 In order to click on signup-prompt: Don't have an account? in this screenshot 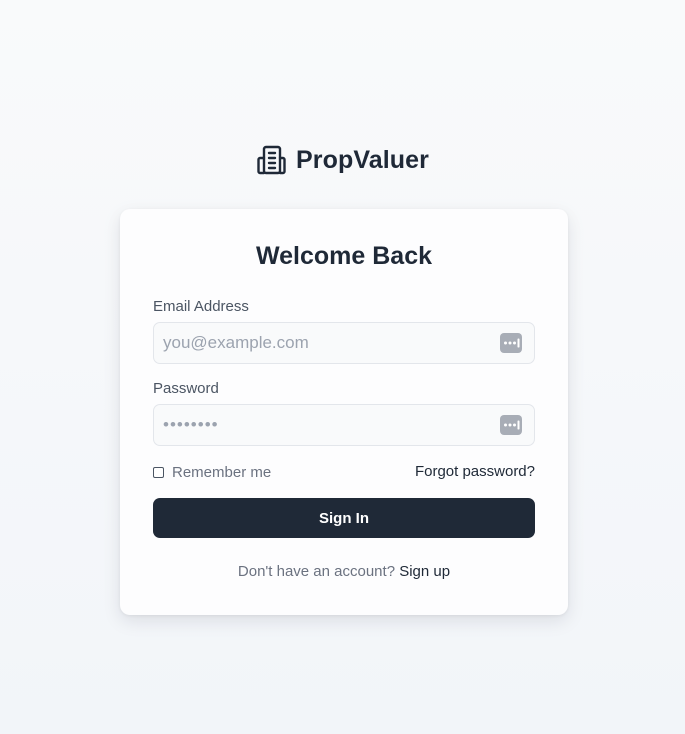, I will do `click(316, 571)`.